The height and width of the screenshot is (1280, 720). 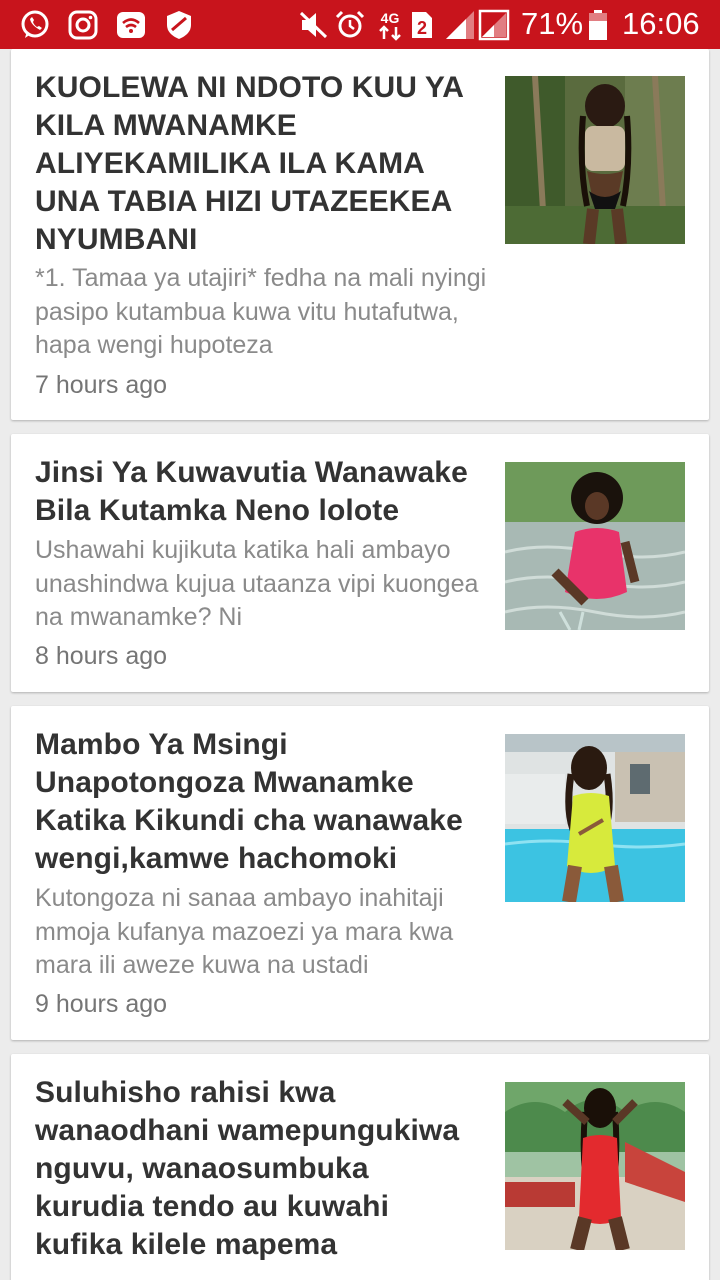 What do you see at coordinates (101, 656) in the screenshot?
I see `article-timestamp: 8 hours ago` at bounding box center [101, 656].